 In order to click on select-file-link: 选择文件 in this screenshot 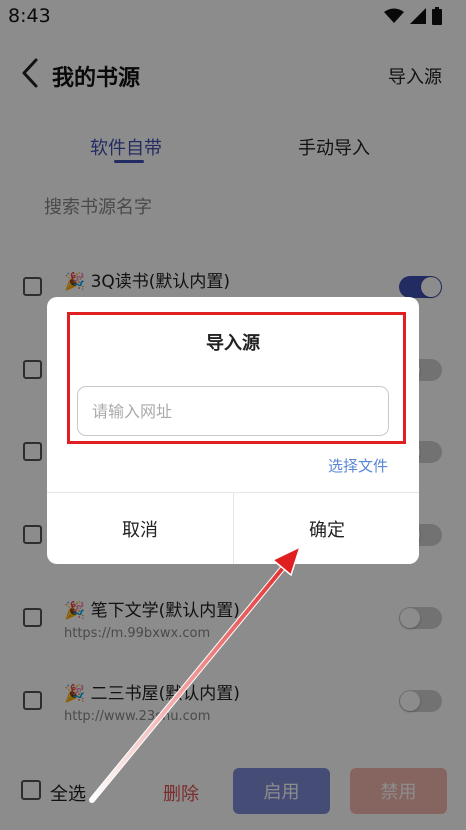, I will do `click(358, 465)`.